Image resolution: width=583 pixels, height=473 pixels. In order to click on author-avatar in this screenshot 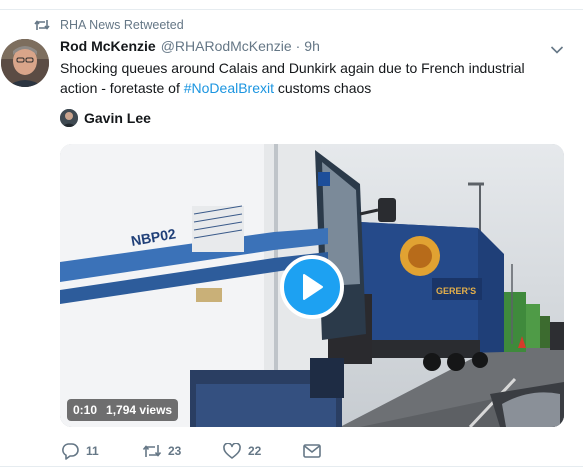, I will do `click(25, 63)`.